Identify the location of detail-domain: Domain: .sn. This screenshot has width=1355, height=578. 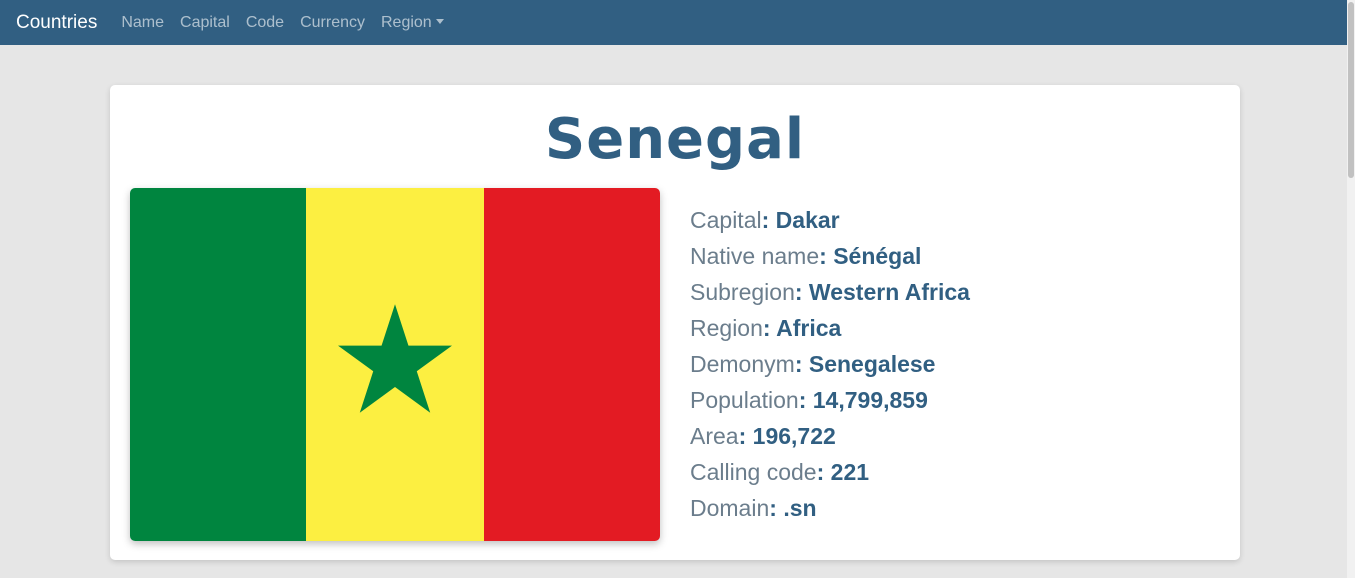
(753, 508).